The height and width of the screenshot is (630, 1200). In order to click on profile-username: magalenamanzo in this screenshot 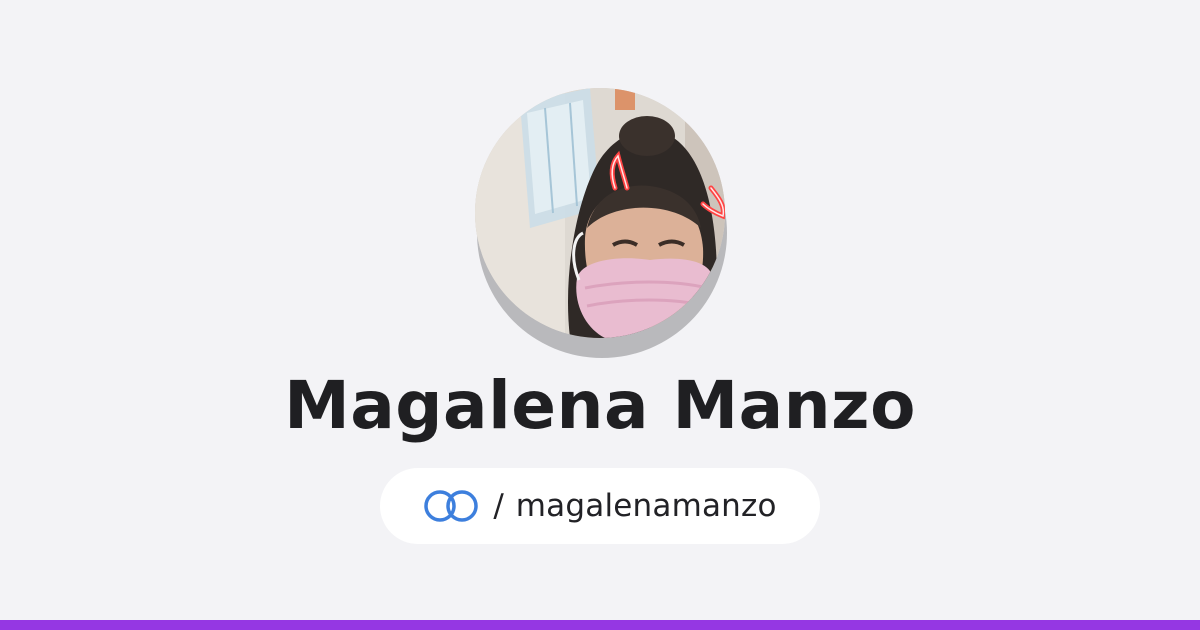, I will do `click(646, 506)`.